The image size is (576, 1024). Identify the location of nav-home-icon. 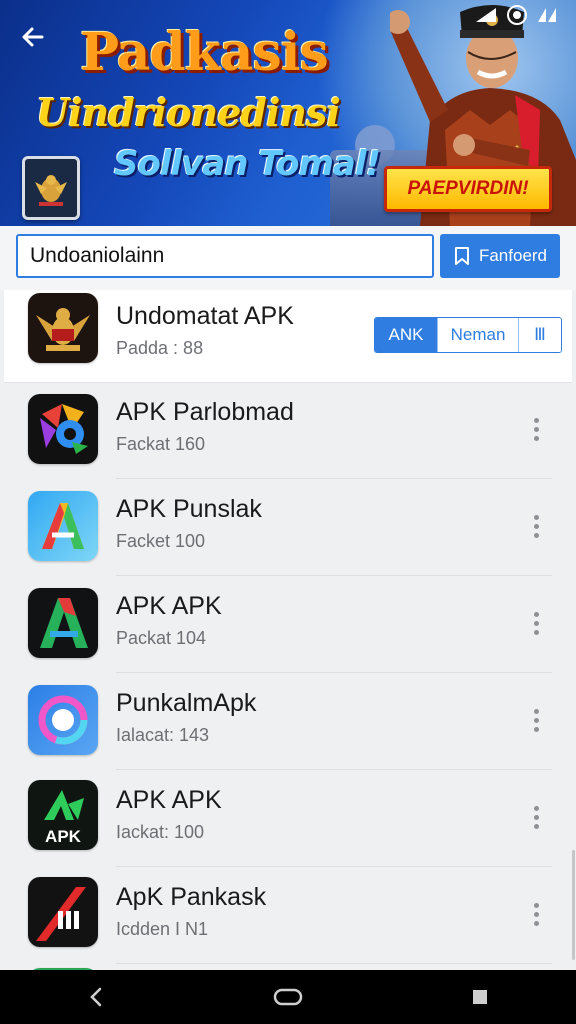
(288, 997).